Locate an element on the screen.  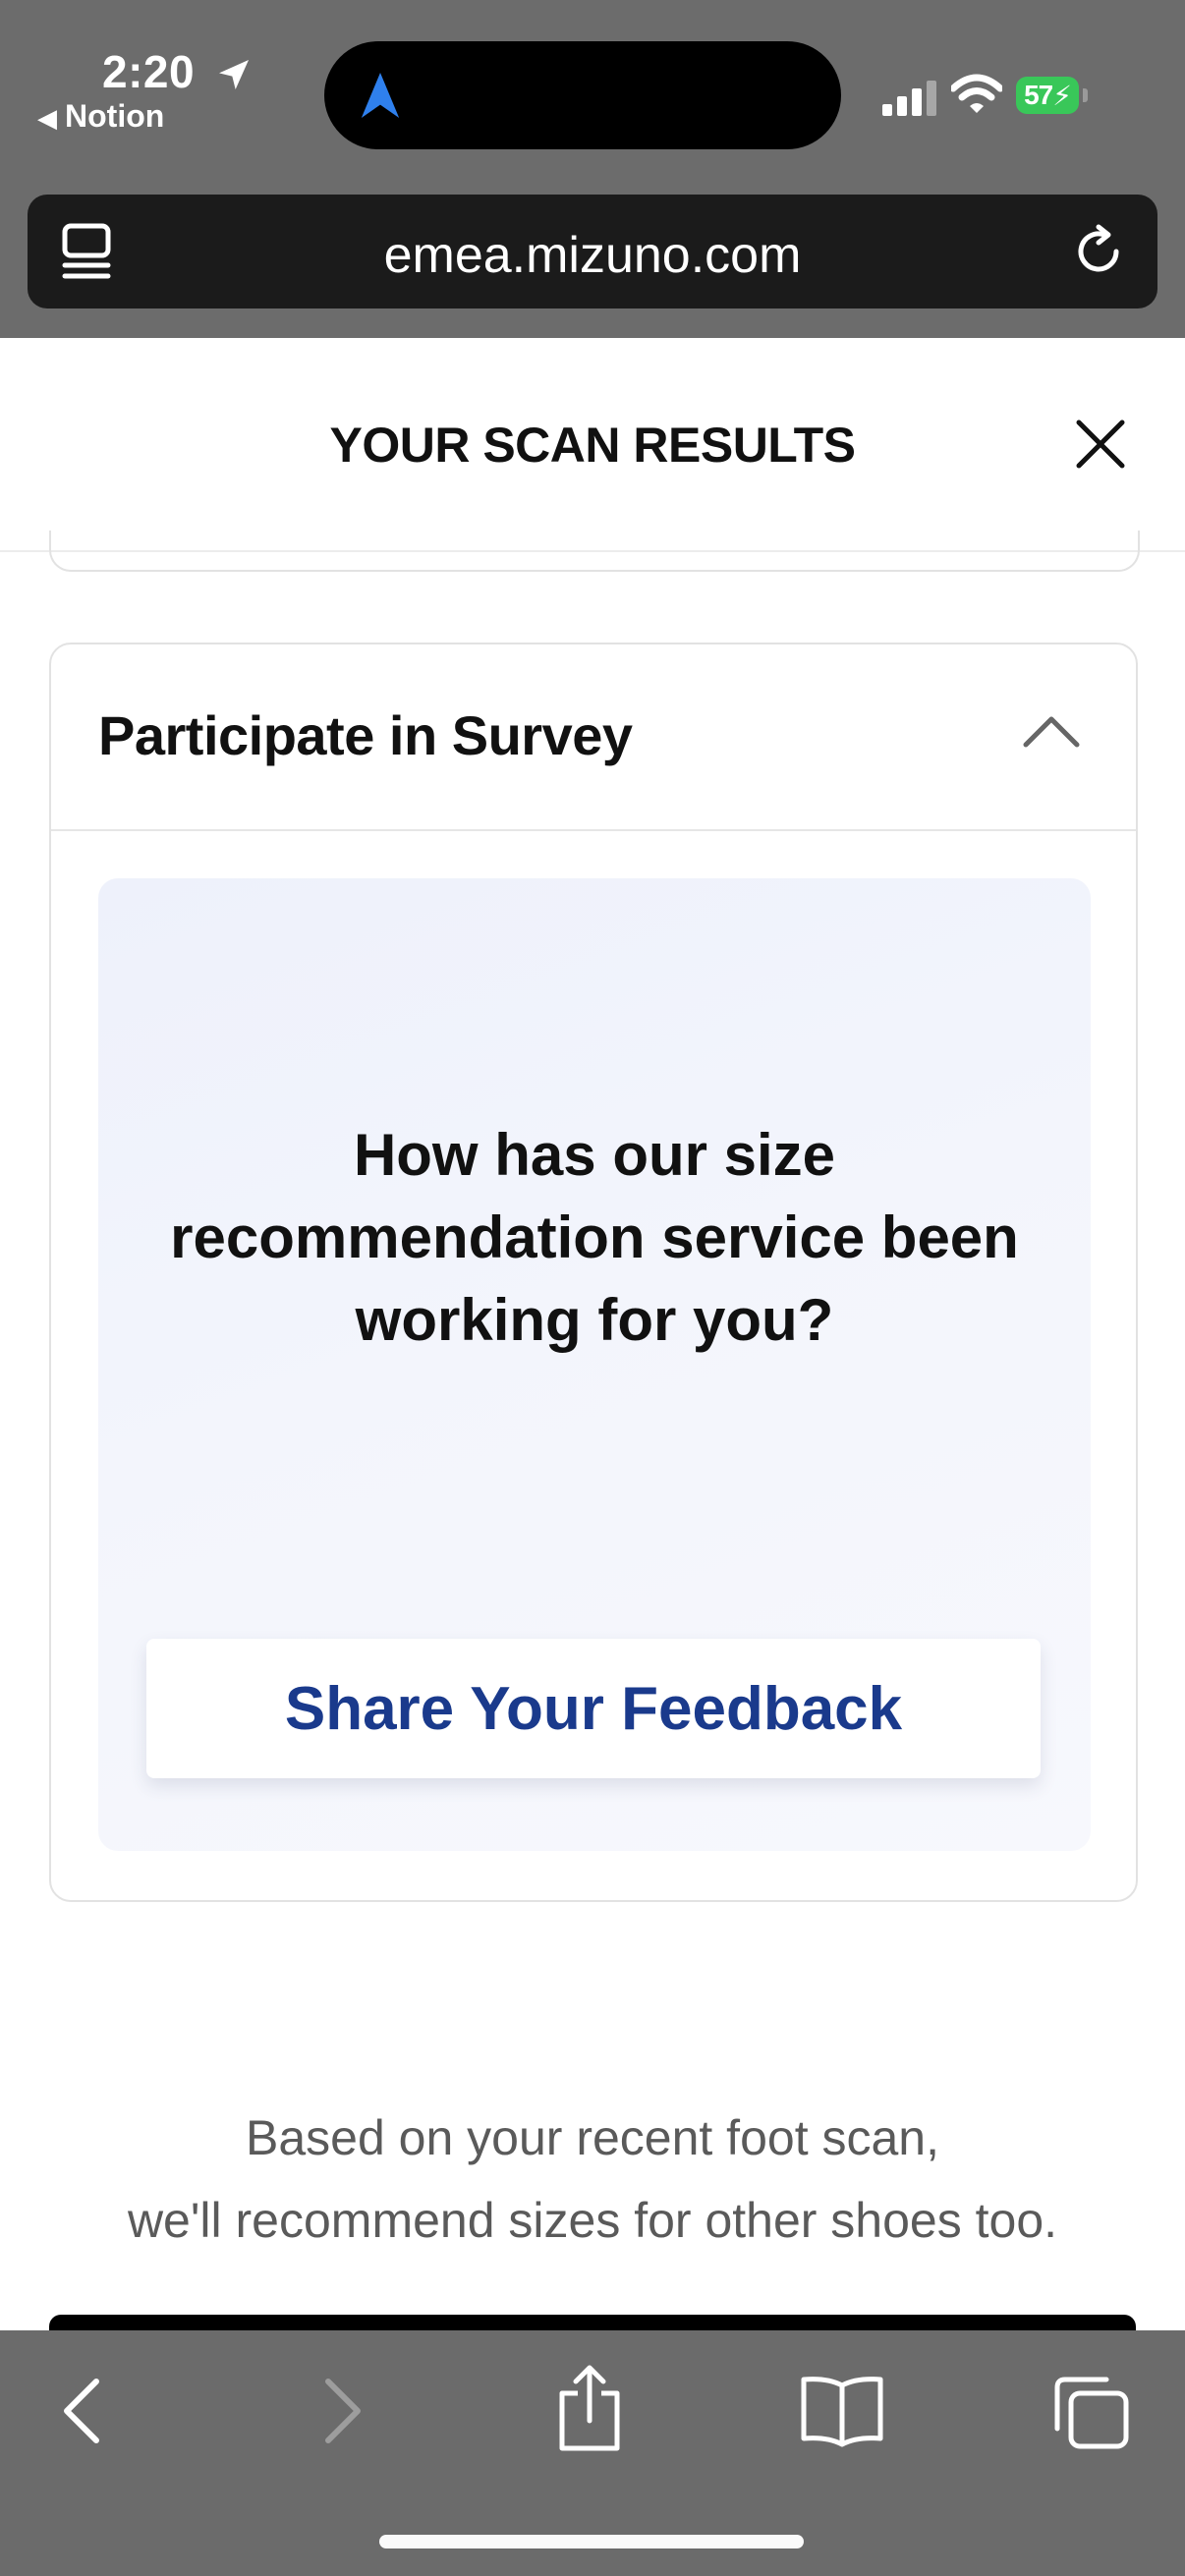
recommendation-line-1: Based on your recent foot scan, is located at coordinates (592, 2137).